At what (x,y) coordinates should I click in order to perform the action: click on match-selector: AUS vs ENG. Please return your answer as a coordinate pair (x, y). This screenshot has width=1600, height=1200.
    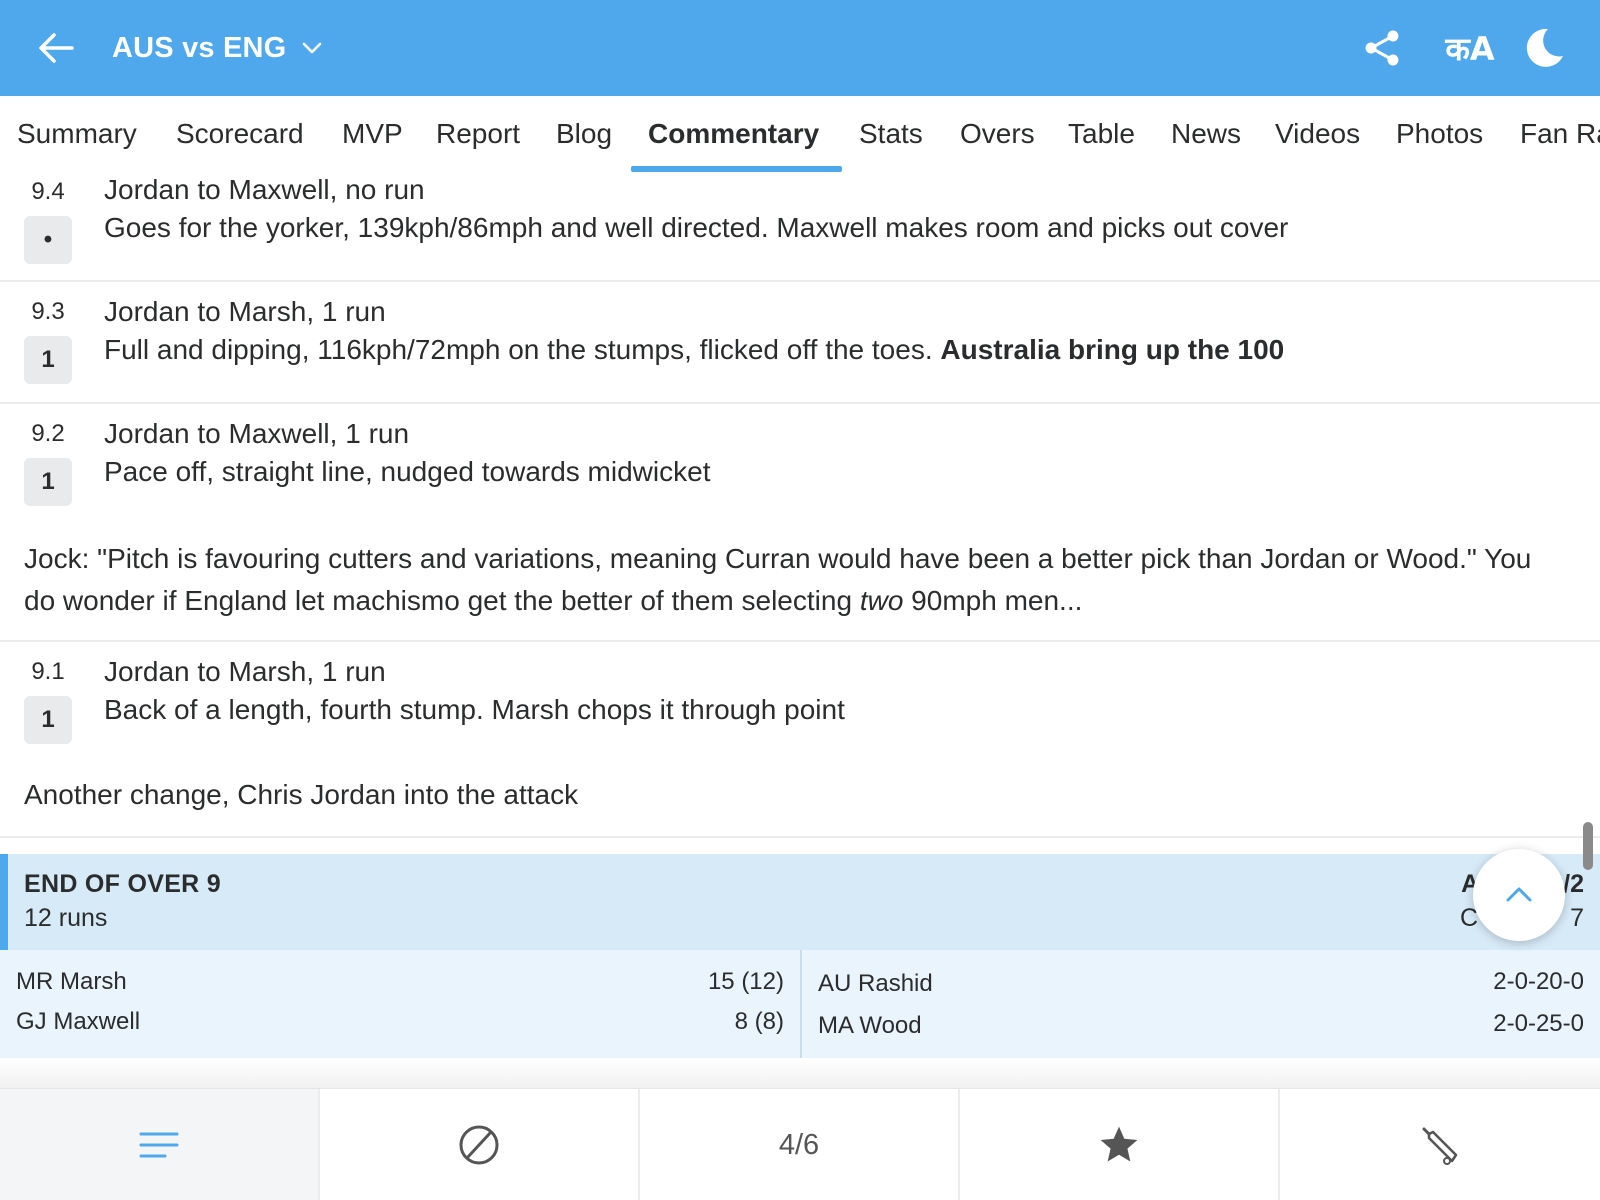
    Looking at the image, I should click on (218, 48).